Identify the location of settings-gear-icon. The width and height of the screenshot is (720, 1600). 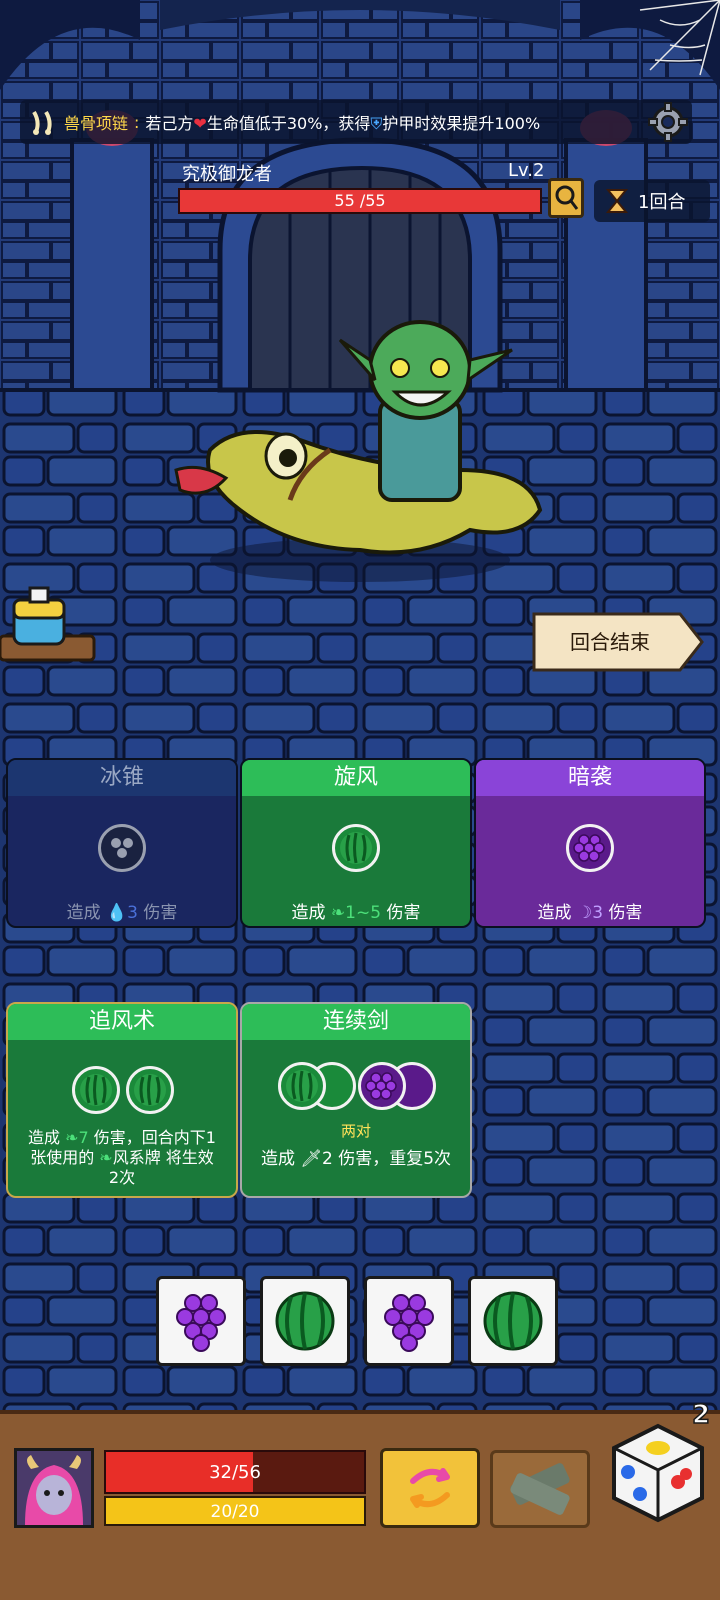
(668, 122).